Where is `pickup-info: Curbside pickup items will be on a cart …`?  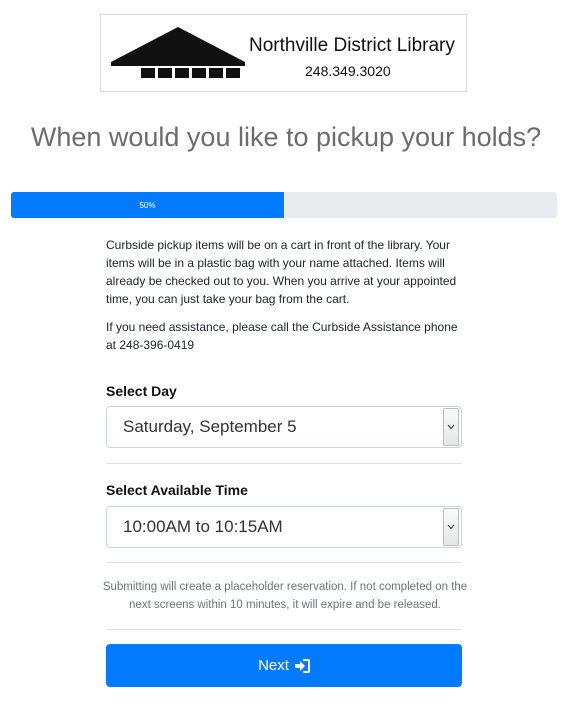 pickup-info: Curbside pickup items will be on a cart … is located at coordinates (284, 295).